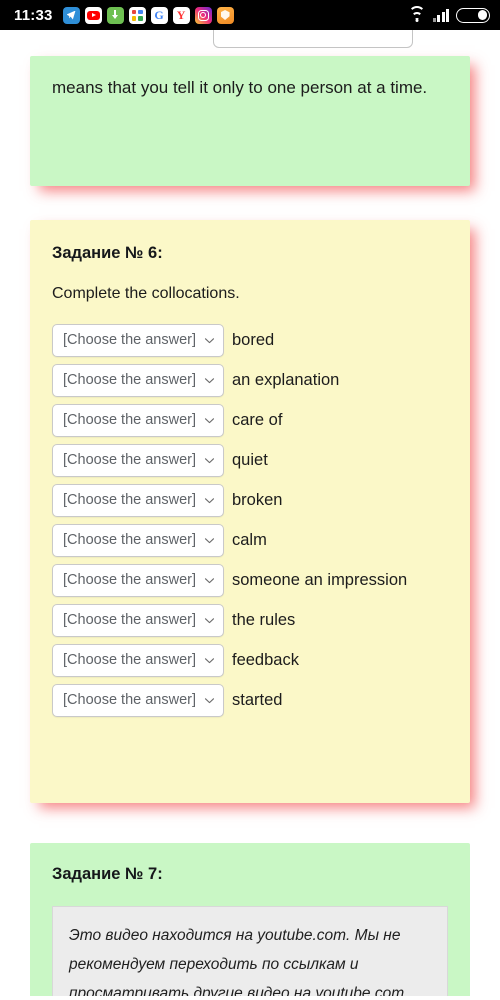 The height and width of the screenshot is (1000, 500). Describe the element at coordinates (203, 15) in the screenshot. I see `instagram-icon` at that location.